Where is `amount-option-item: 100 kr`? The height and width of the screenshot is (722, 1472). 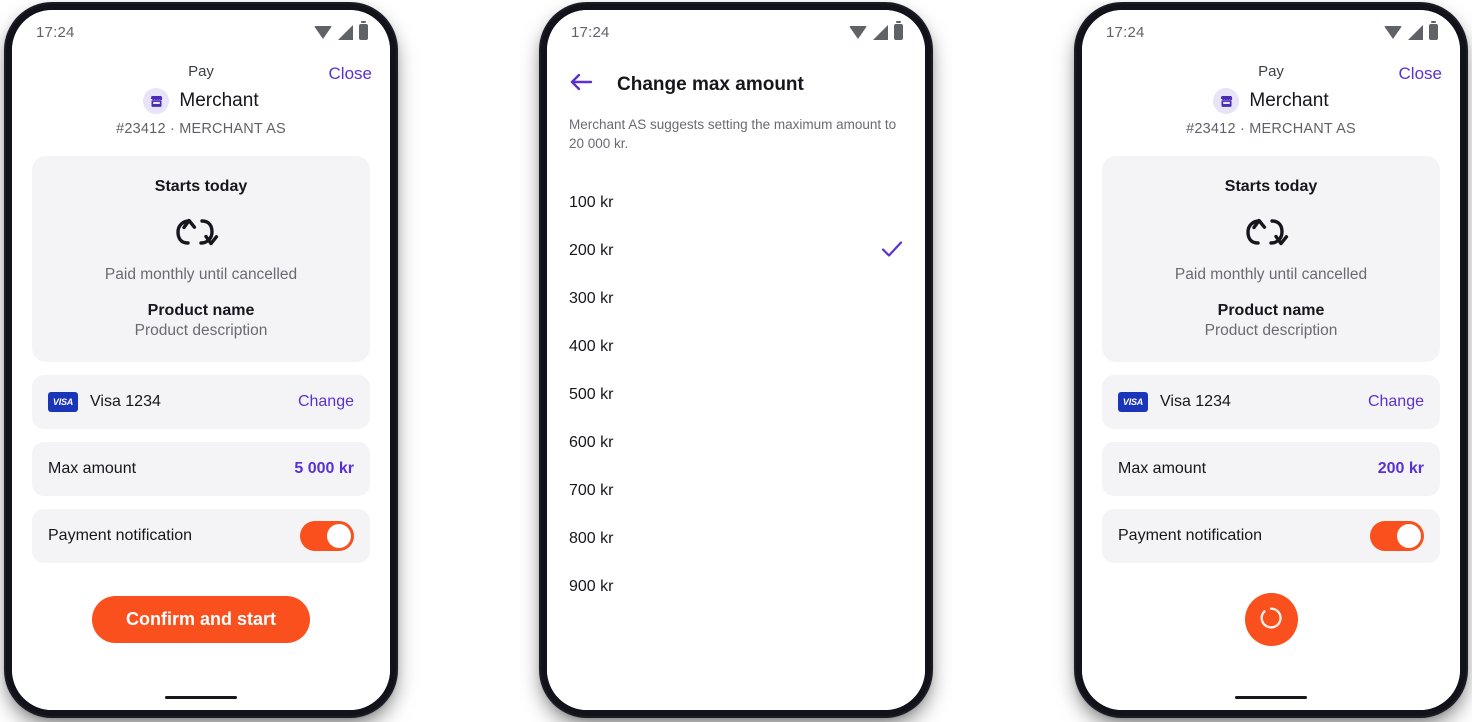 amount-option-item: 100 kr is located at coordinates (736, 203).